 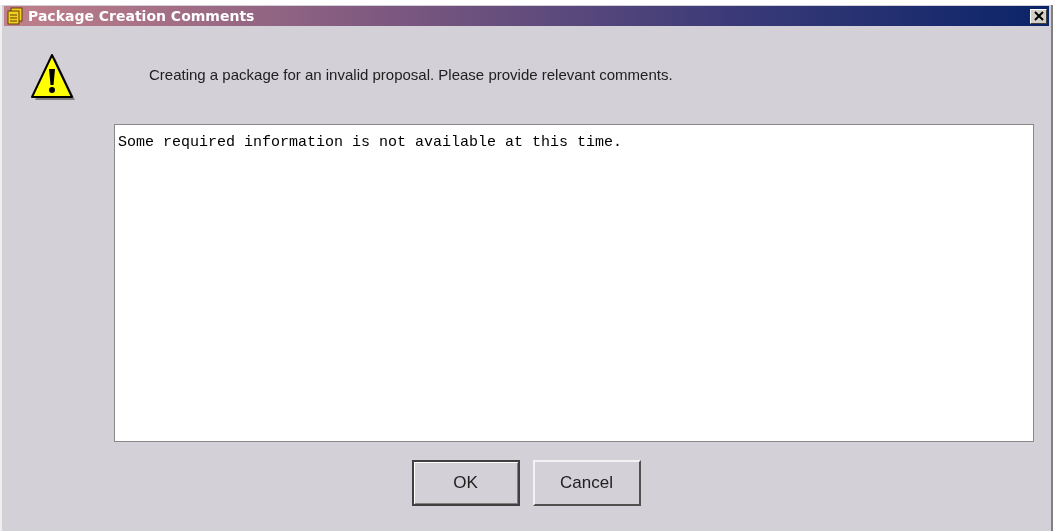 I want to click on ok-button: OK, so click(x=465, y=483).